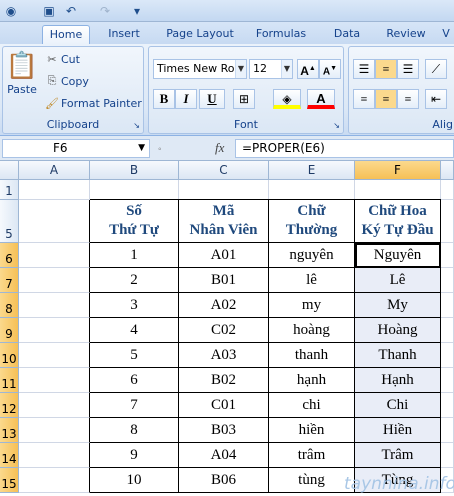  I want to click on order-cell: 10, so click(134, 480).